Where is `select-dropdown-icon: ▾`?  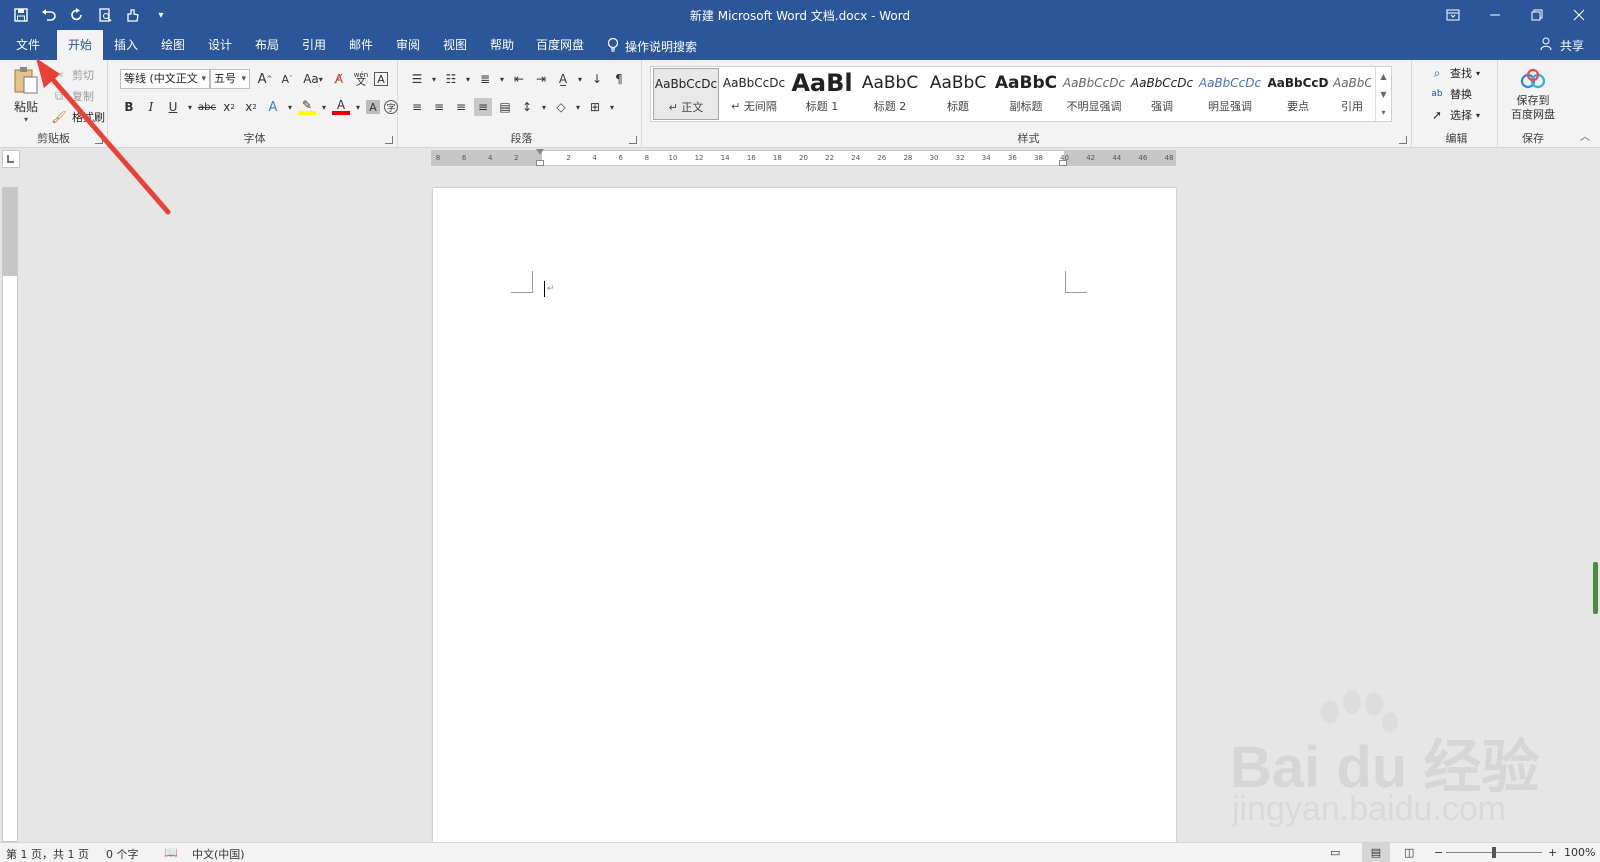
select-dropdown-icon: ▾ is located at coordinates (1478, 115).